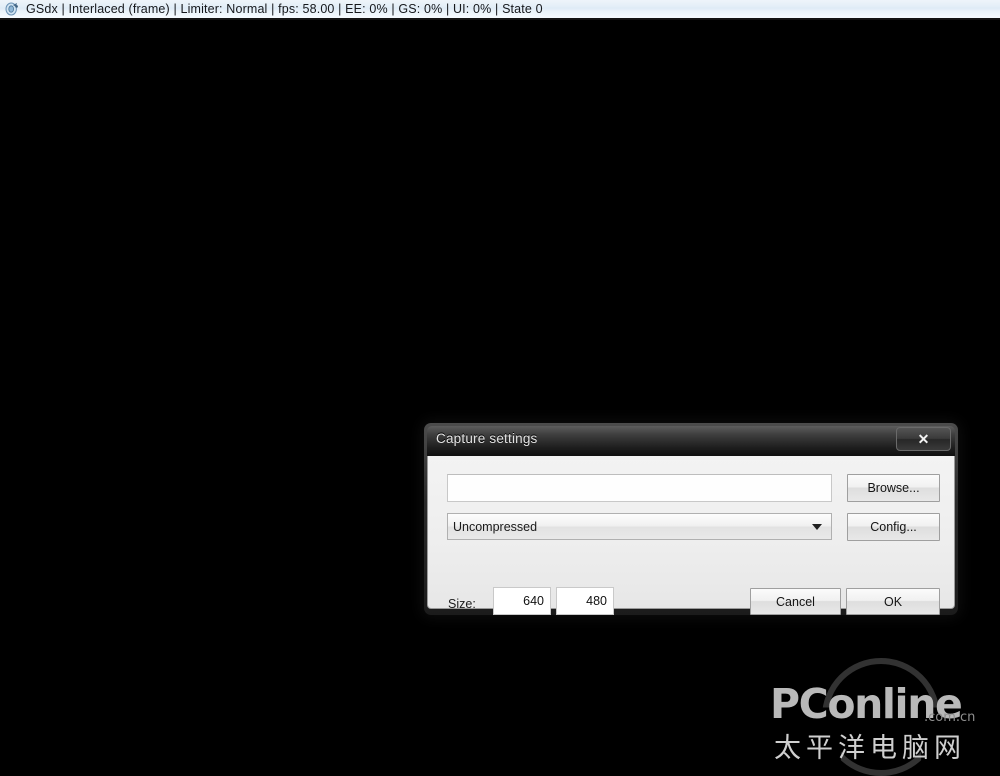 This screenshot has height=776, width=1000. What do you see at coordinates (462, 604) in the screenshot?
I see `size-label: Size:` at bounding box center [462, 604].